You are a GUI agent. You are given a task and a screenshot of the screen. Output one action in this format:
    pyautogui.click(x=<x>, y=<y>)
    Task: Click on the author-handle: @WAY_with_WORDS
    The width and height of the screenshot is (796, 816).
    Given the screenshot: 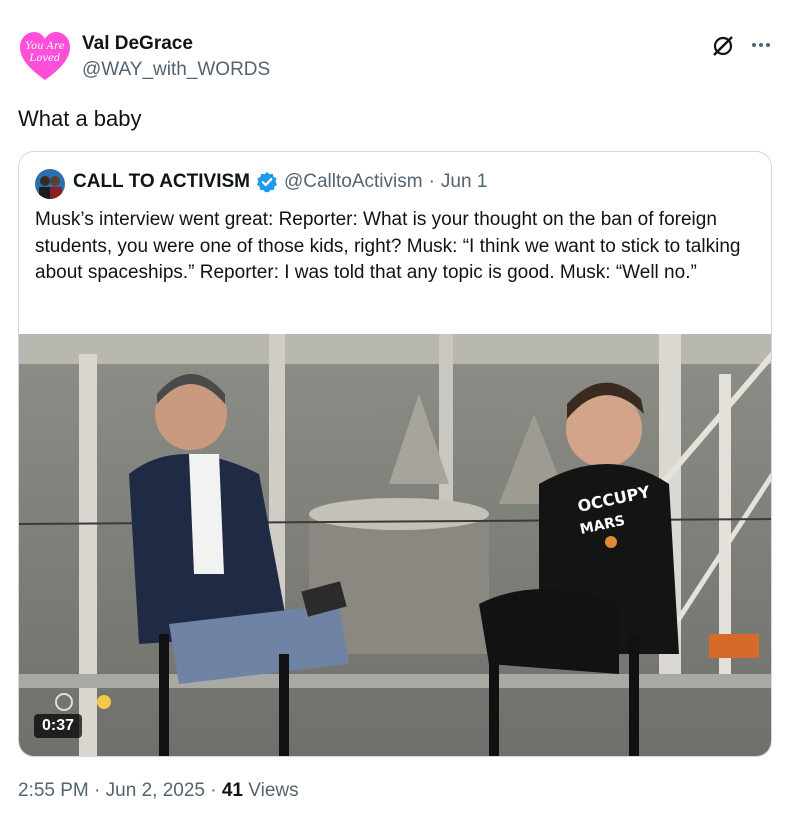 What is the action you would take?
    pyautogui.click(x=176, y=70)
    